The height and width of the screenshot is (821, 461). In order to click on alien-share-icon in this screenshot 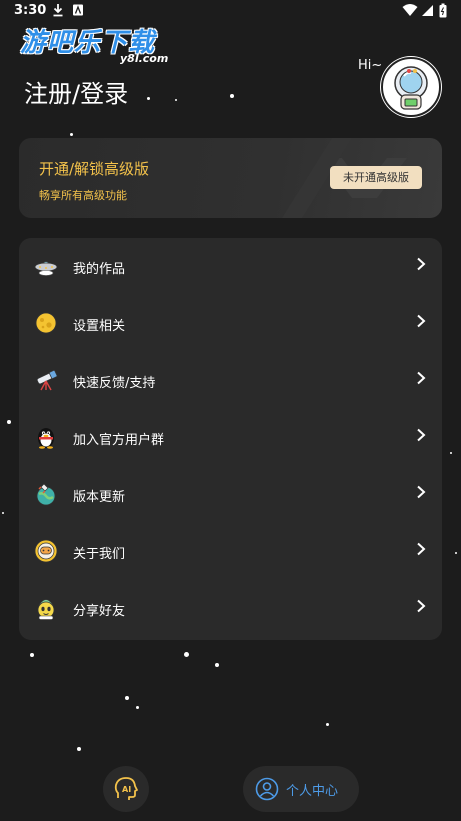, I will do `click(46, 608)`.